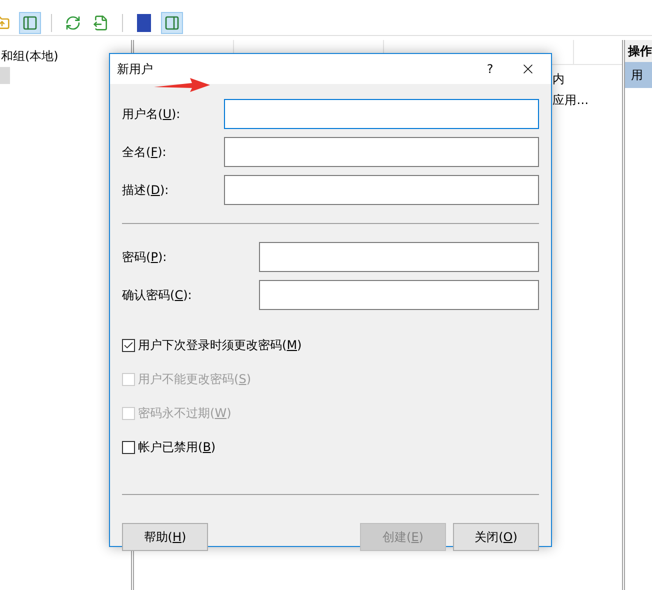  I want to click on window-title: 新用户, so click(135, 69).